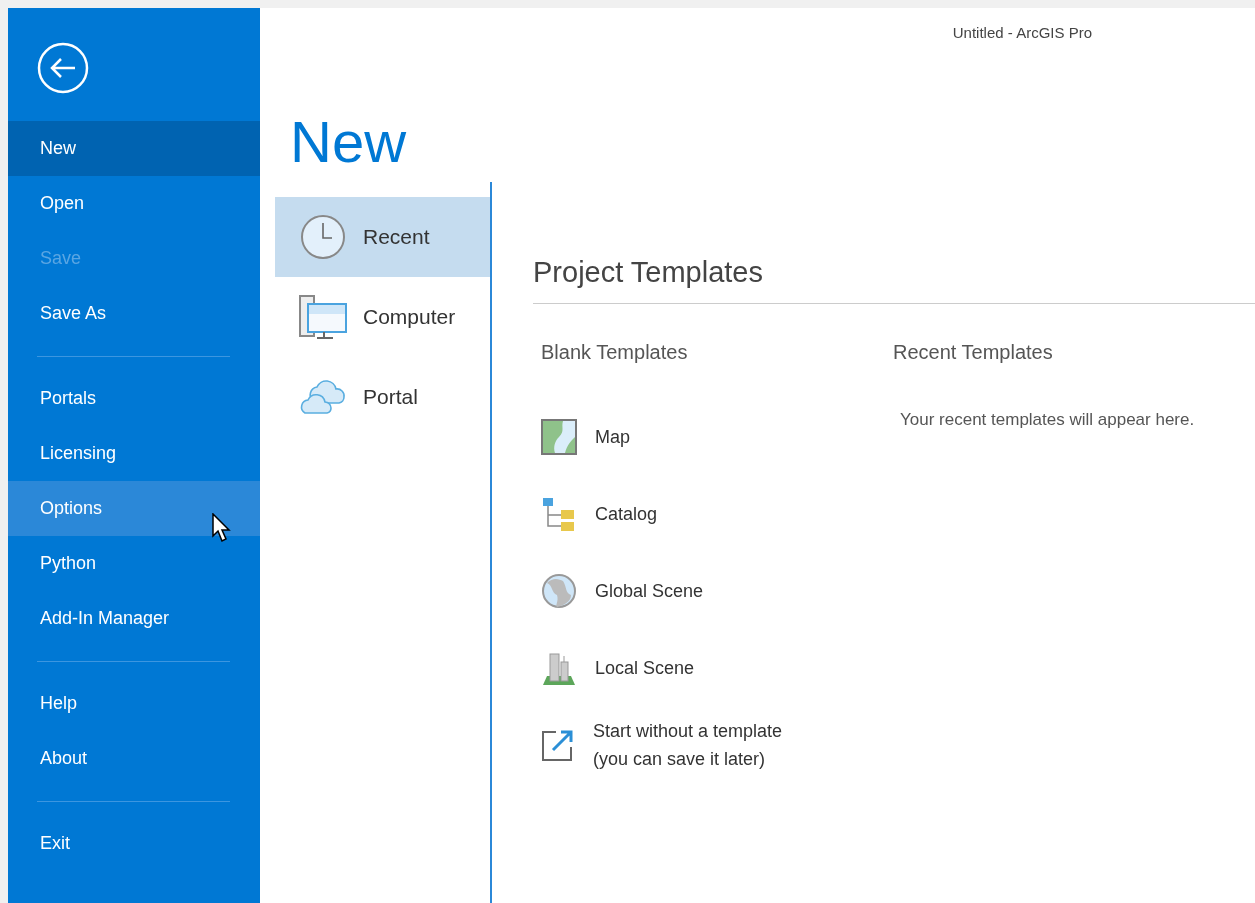 The image size is (1255, 903). I want to click on template-item: Map, so click(717, 436).